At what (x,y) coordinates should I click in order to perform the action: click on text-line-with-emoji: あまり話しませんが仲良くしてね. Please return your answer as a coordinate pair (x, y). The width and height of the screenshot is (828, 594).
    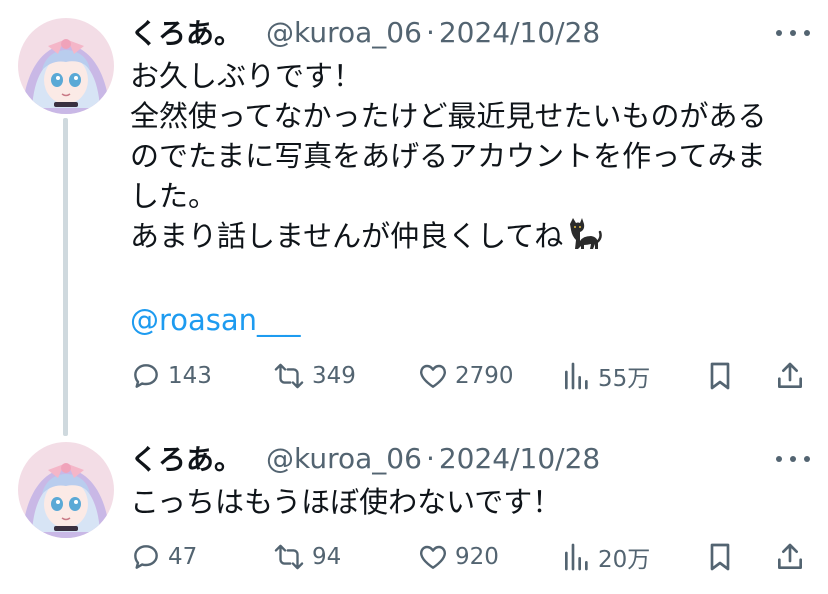
    Looking at the image, I should click on (470, 238).